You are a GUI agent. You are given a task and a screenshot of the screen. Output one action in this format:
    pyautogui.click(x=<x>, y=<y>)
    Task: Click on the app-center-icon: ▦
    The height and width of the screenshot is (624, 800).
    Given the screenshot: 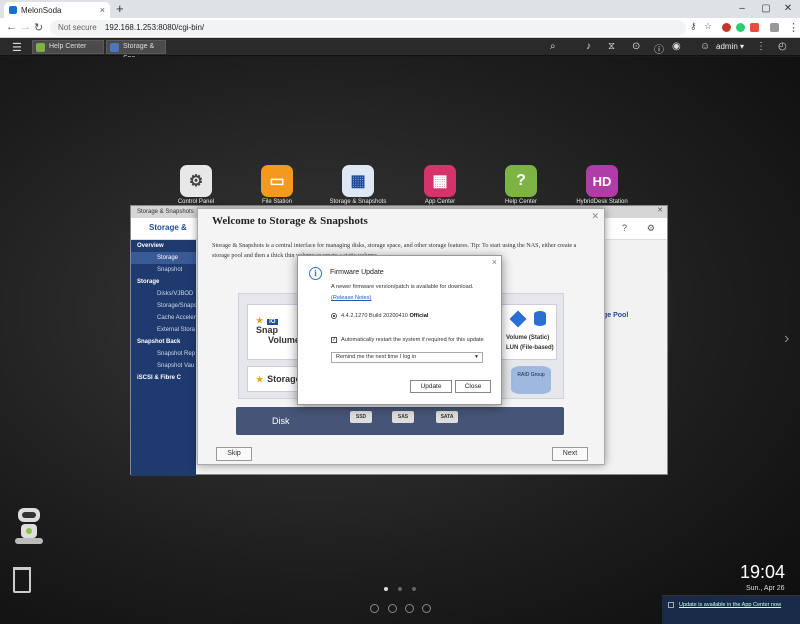 What is the action you would take?
    pyautogui.click(x=440, y=181)
    